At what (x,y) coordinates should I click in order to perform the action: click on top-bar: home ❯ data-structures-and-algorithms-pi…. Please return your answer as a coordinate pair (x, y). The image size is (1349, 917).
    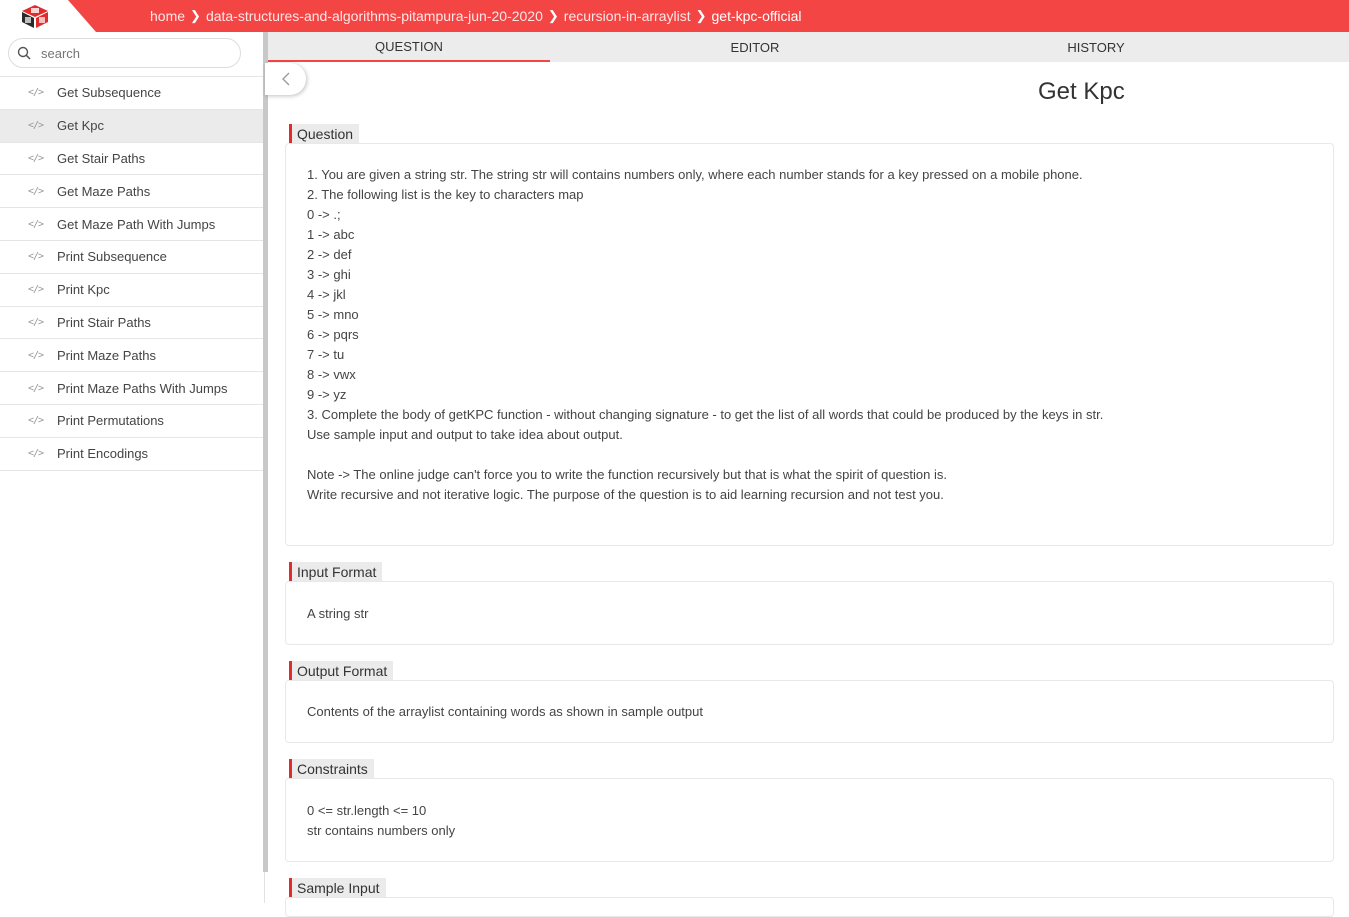
    Looking at the image, I should click on (674, 16).